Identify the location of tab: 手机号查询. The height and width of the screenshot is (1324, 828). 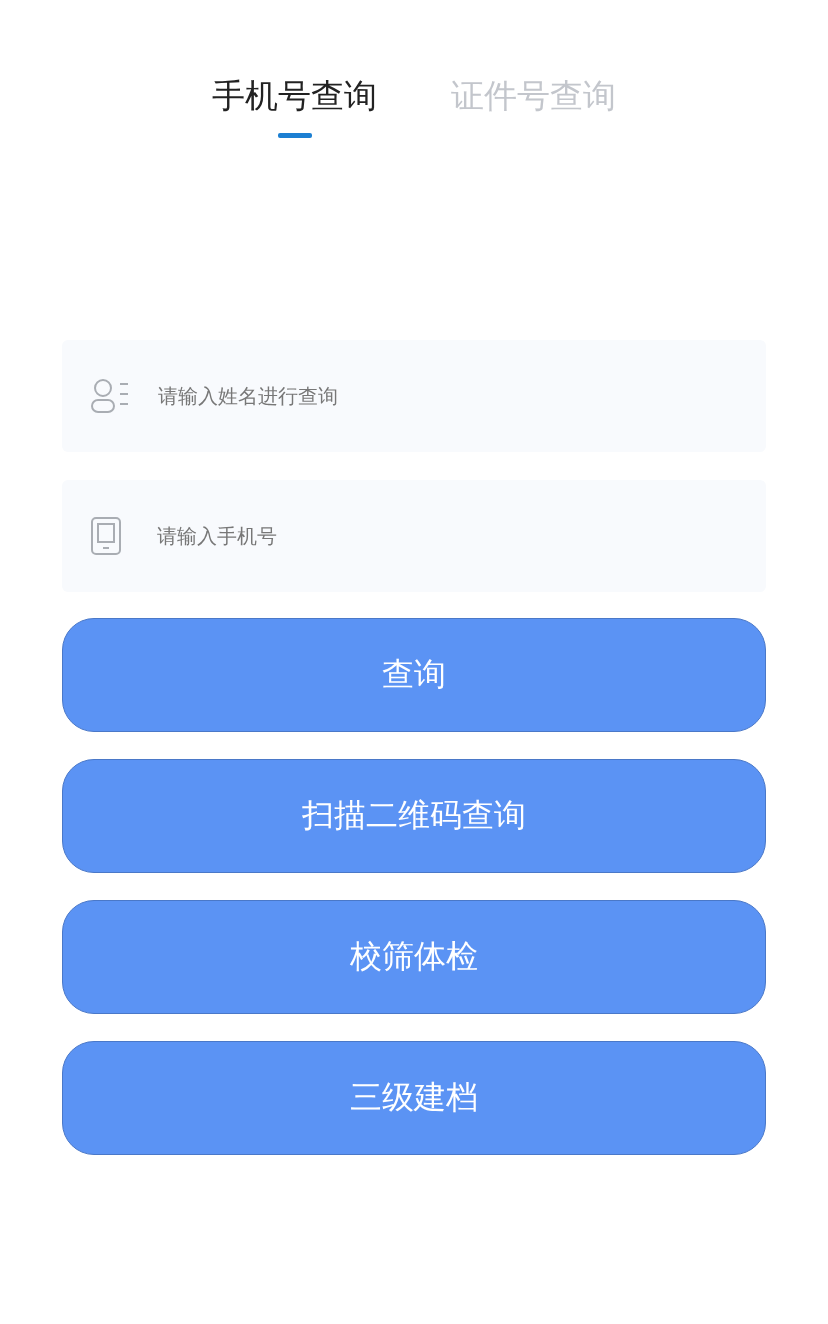
(294, 109).